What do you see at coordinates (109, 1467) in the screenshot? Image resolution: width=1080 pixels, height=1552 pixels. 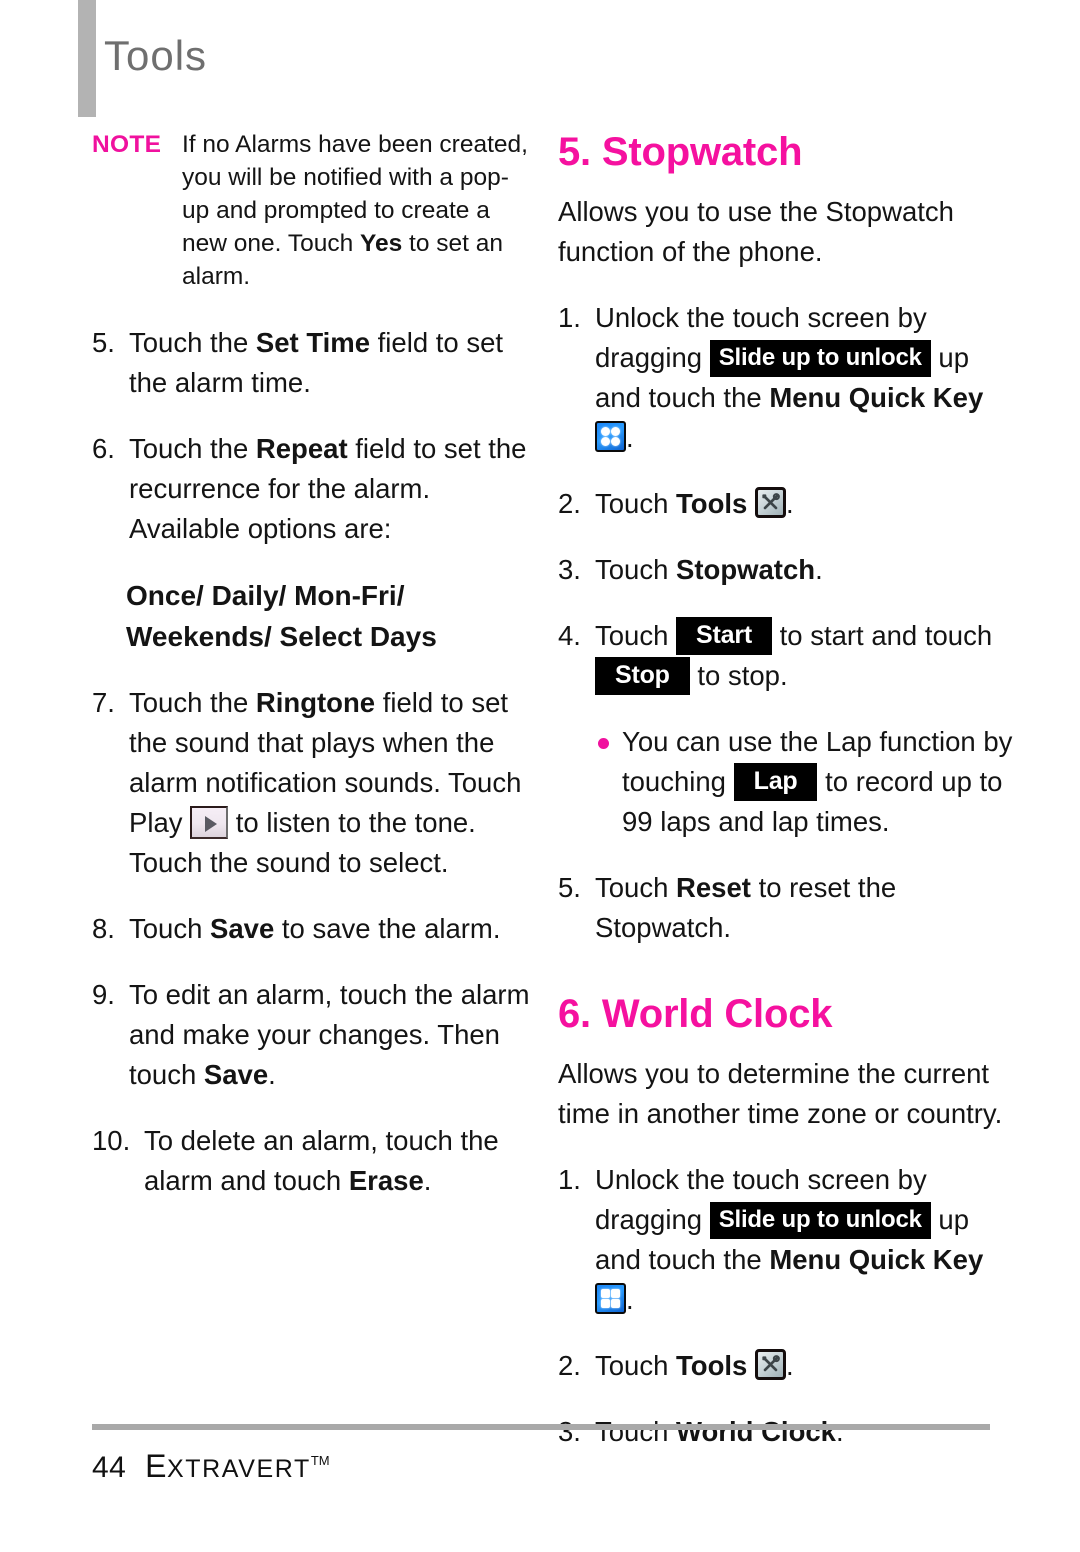 I see `page-number: 44` at bounding box center [109, 1467].